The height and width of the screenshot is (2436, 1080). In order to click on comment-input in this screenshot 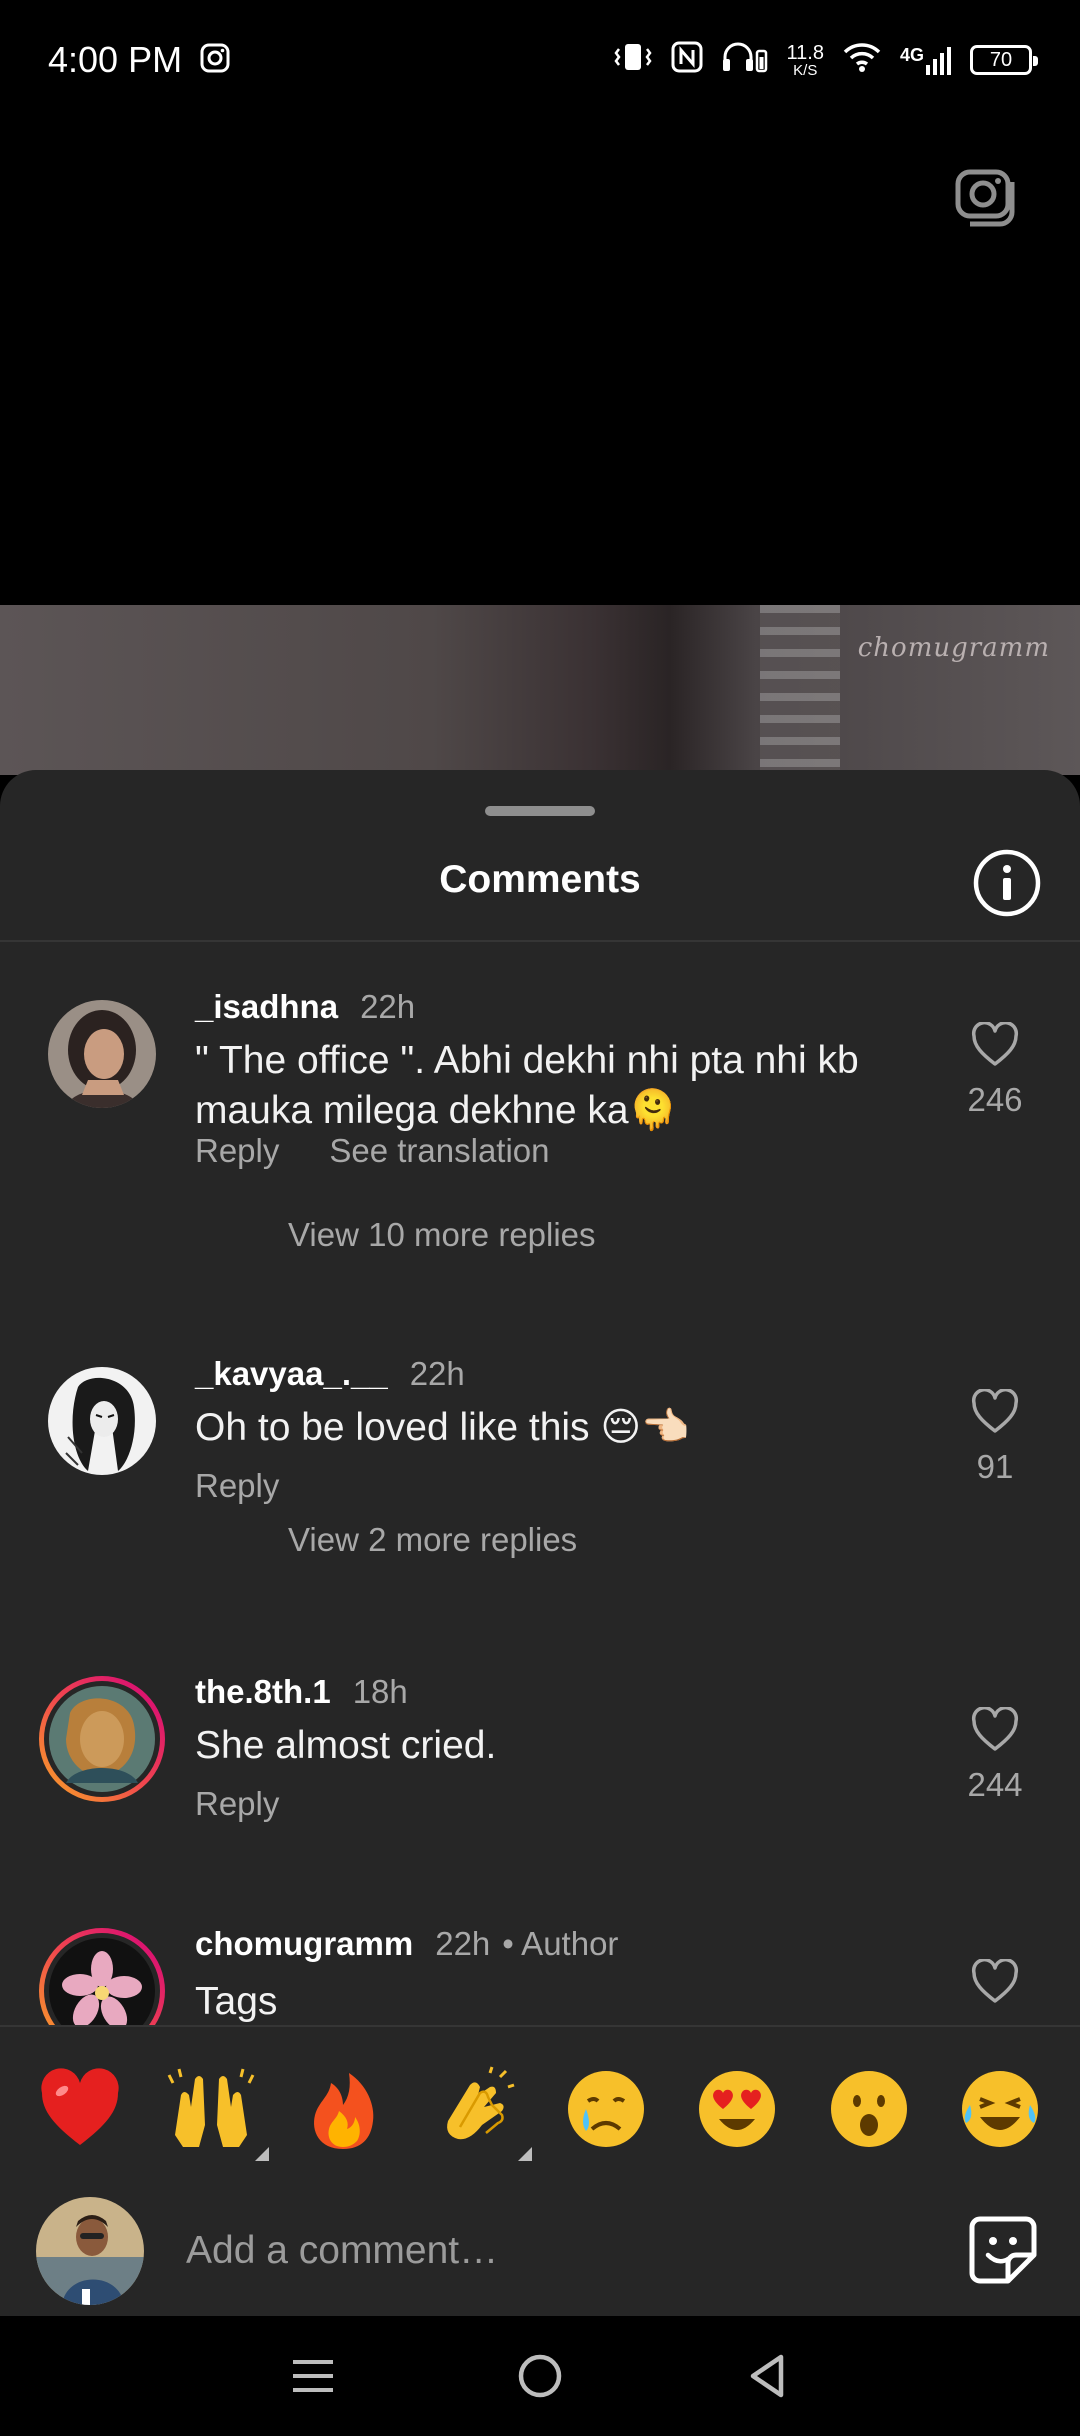, I will do `click(546, 2251)`.